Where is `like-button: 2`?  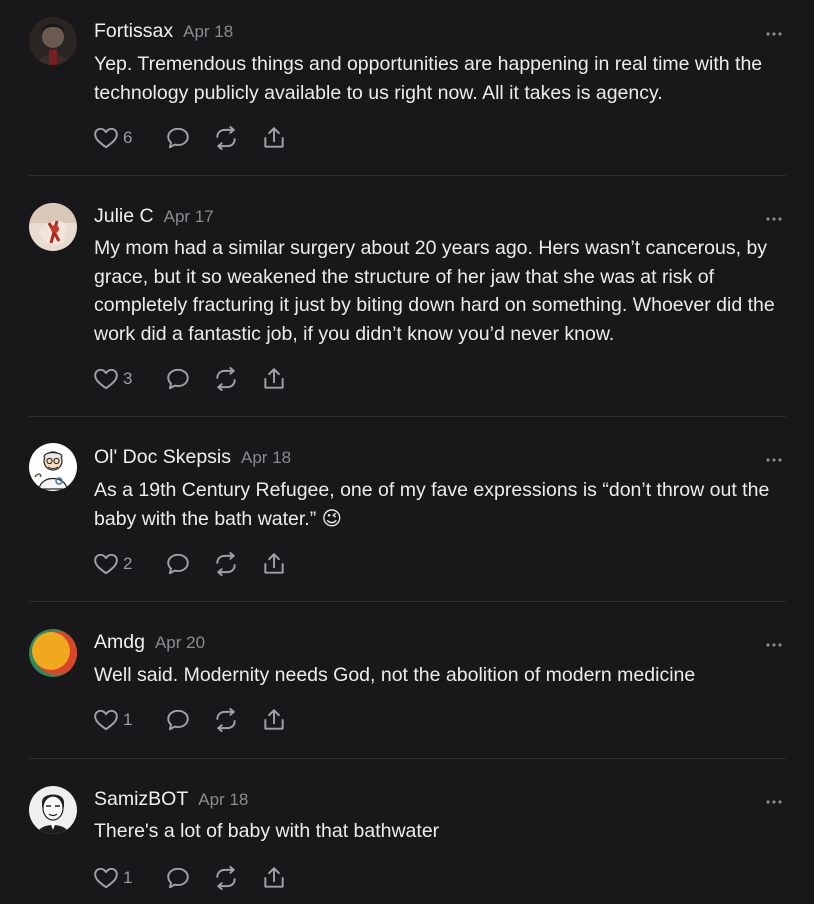 like-button: 2 is located at coordinates (118, 564).